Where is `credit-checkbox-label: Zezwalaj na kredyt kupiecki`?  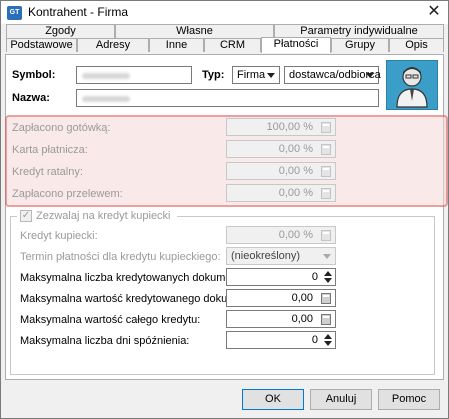
credit-checkbox-label: Zezwalaj na kredyt kupiecki is located at coordinates (103, 216).